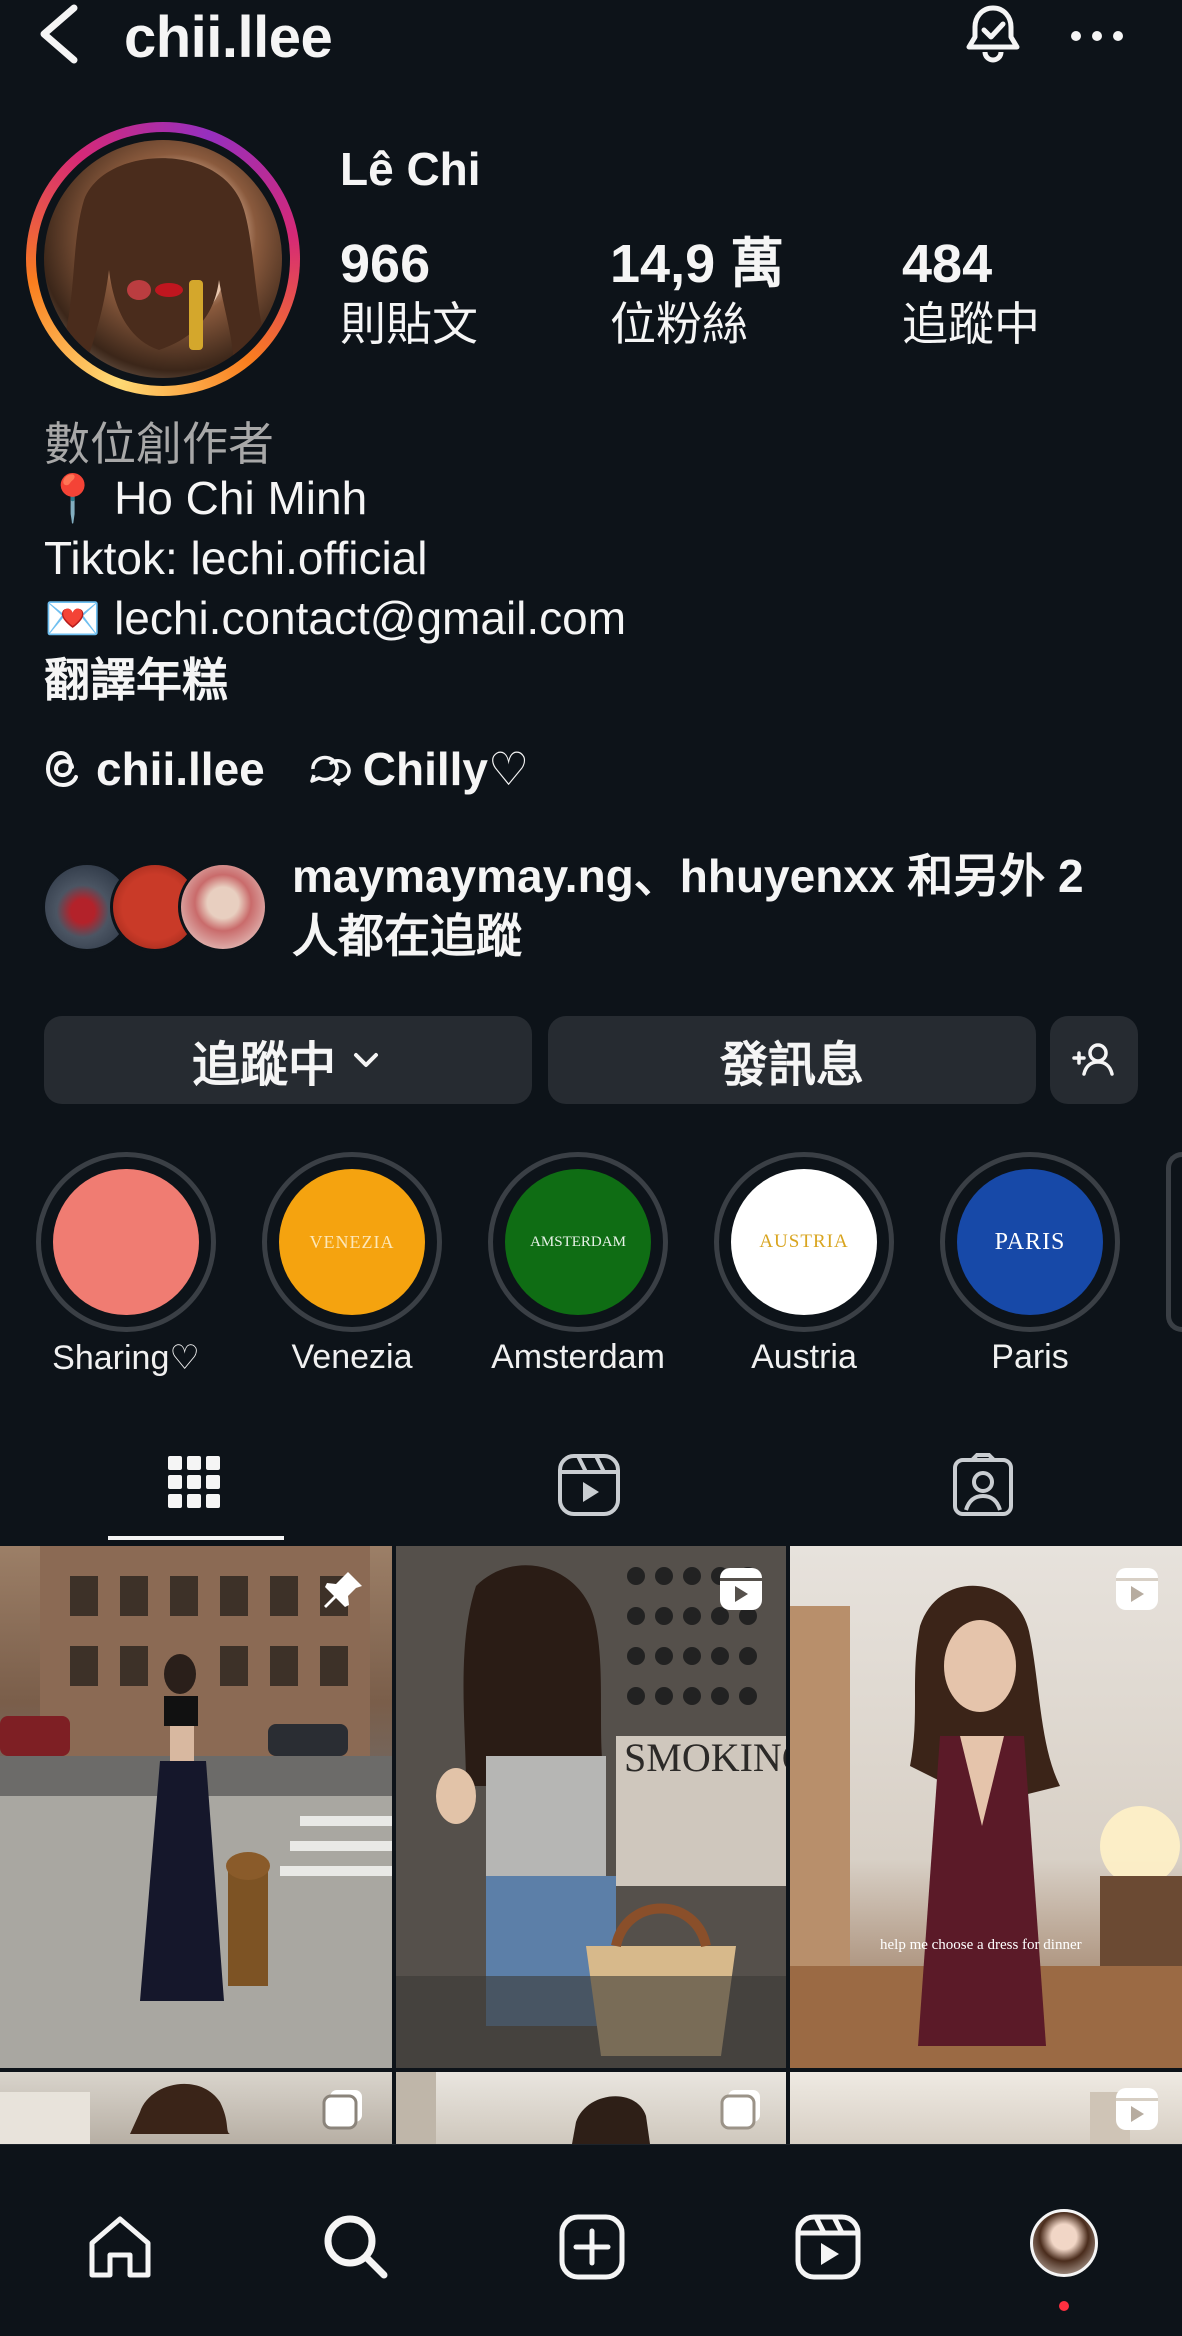  I want to click on profile-display-name: Lê Chi, so click(410, 169).